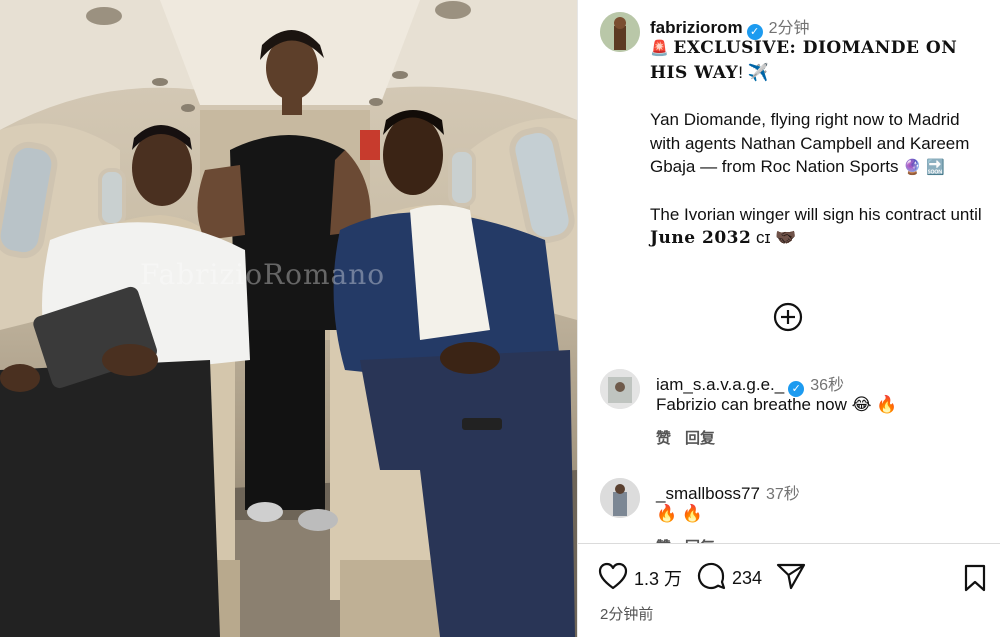 This screenshot has height=638, width=1000. What do you see at coordinates (827, 385) in the screenshot?
I see `comment-time: 36秒` at bounding box center [827, 385].